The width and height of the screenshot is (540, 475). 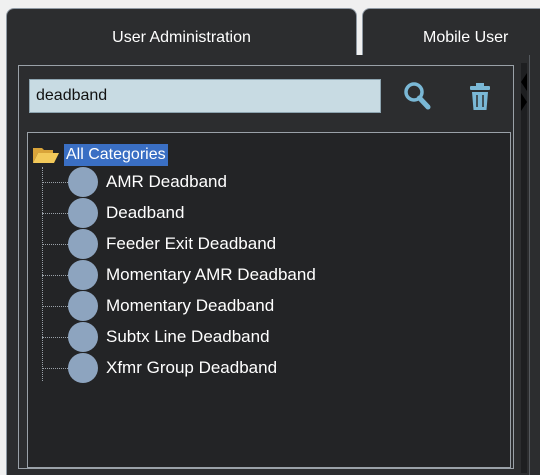 I want to click on expand-right-icon, so click(x=524, y=102).